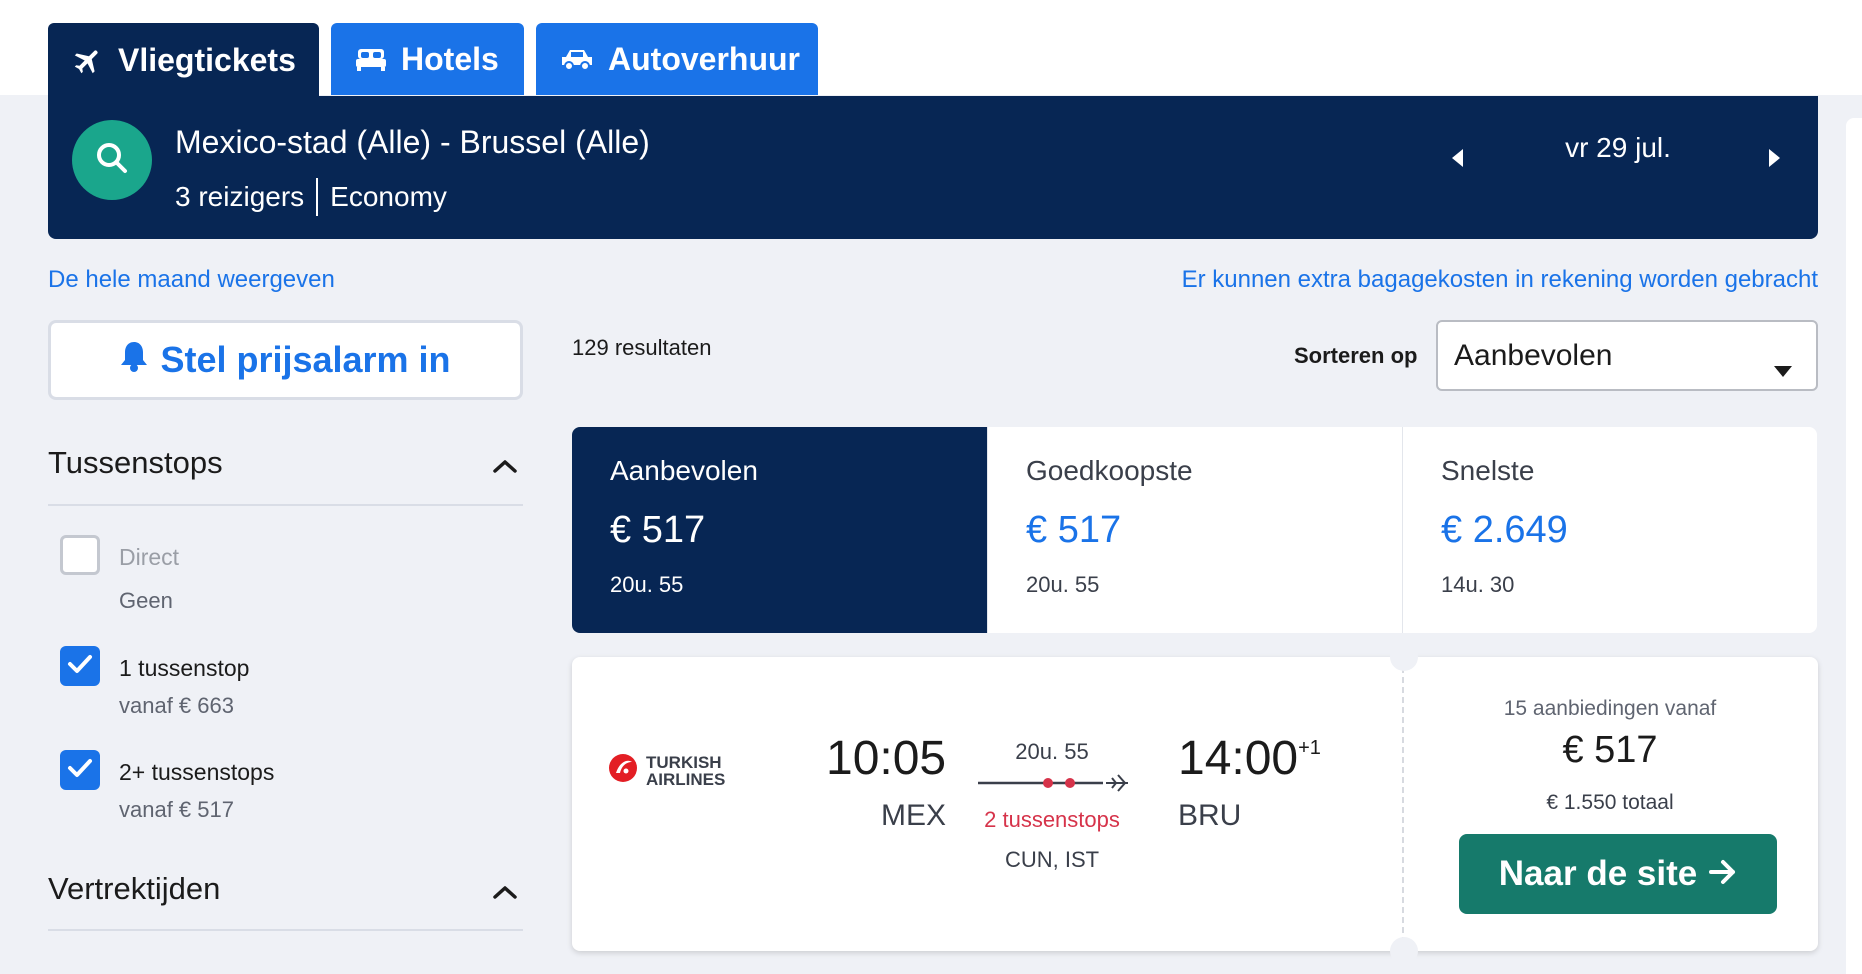 This screenshot has width=1862, height=974. I want to click on sort-tab-recommended: Aanbevolen € 517 20u. 55, so click(779, 530).